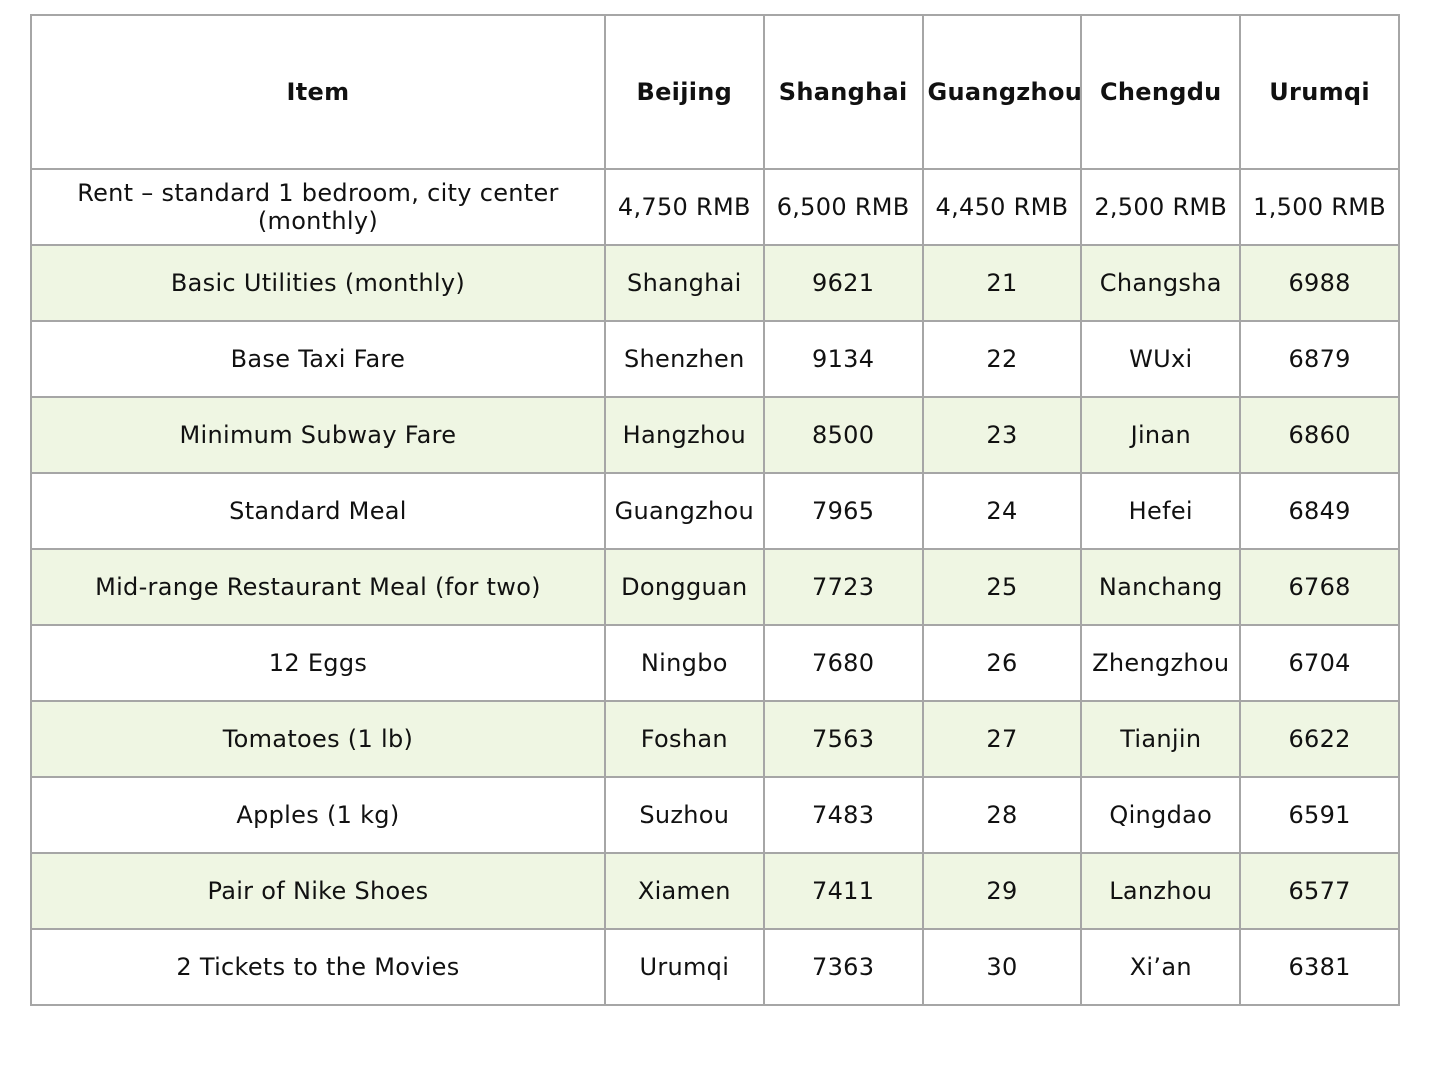 This screenshot has width=1430, height=1068. Describe the element at coordinates (843, 511) in the screenshot. I see `table-cell: 7965` at that location.